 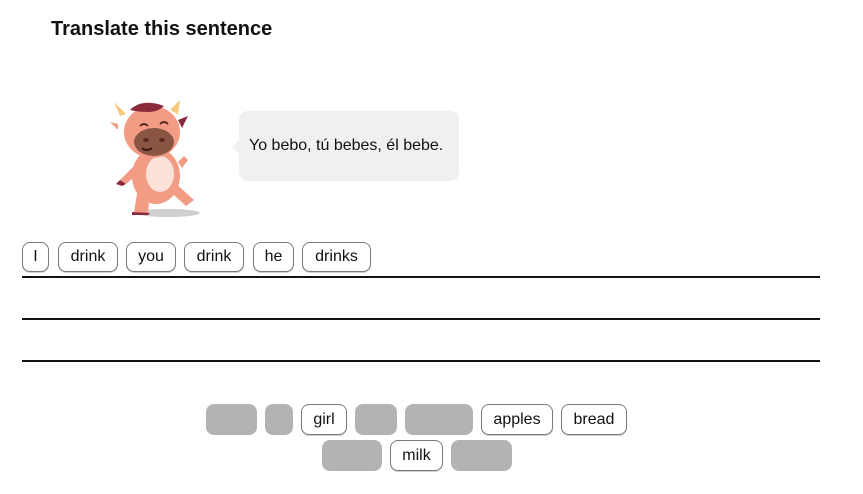 I want to click on word-bank-chip: milk, so click(x=416, y=455).